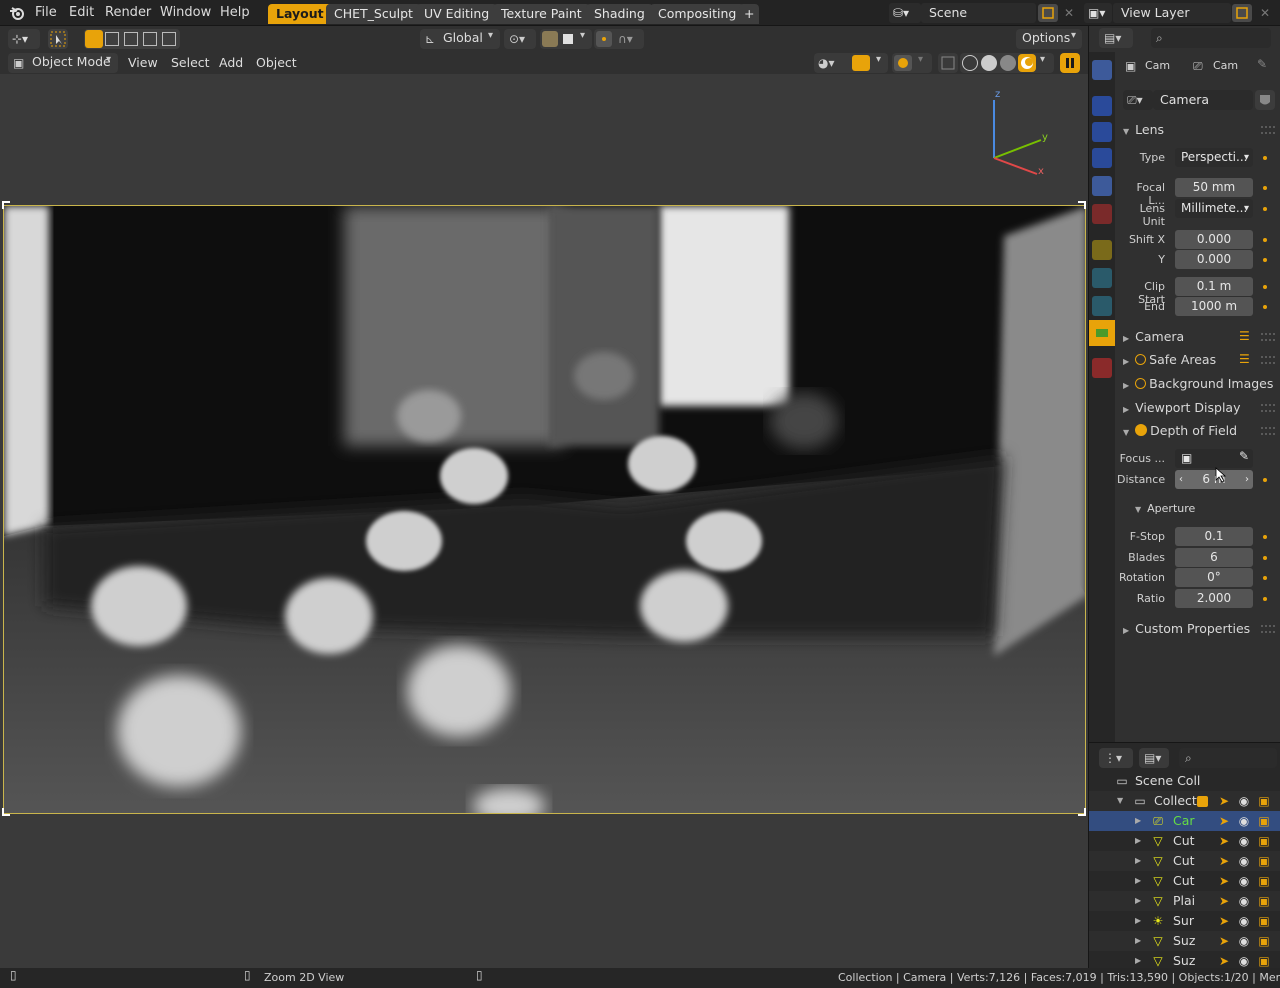  I want to click on pin-icon: ✎, so click(1262, 64).